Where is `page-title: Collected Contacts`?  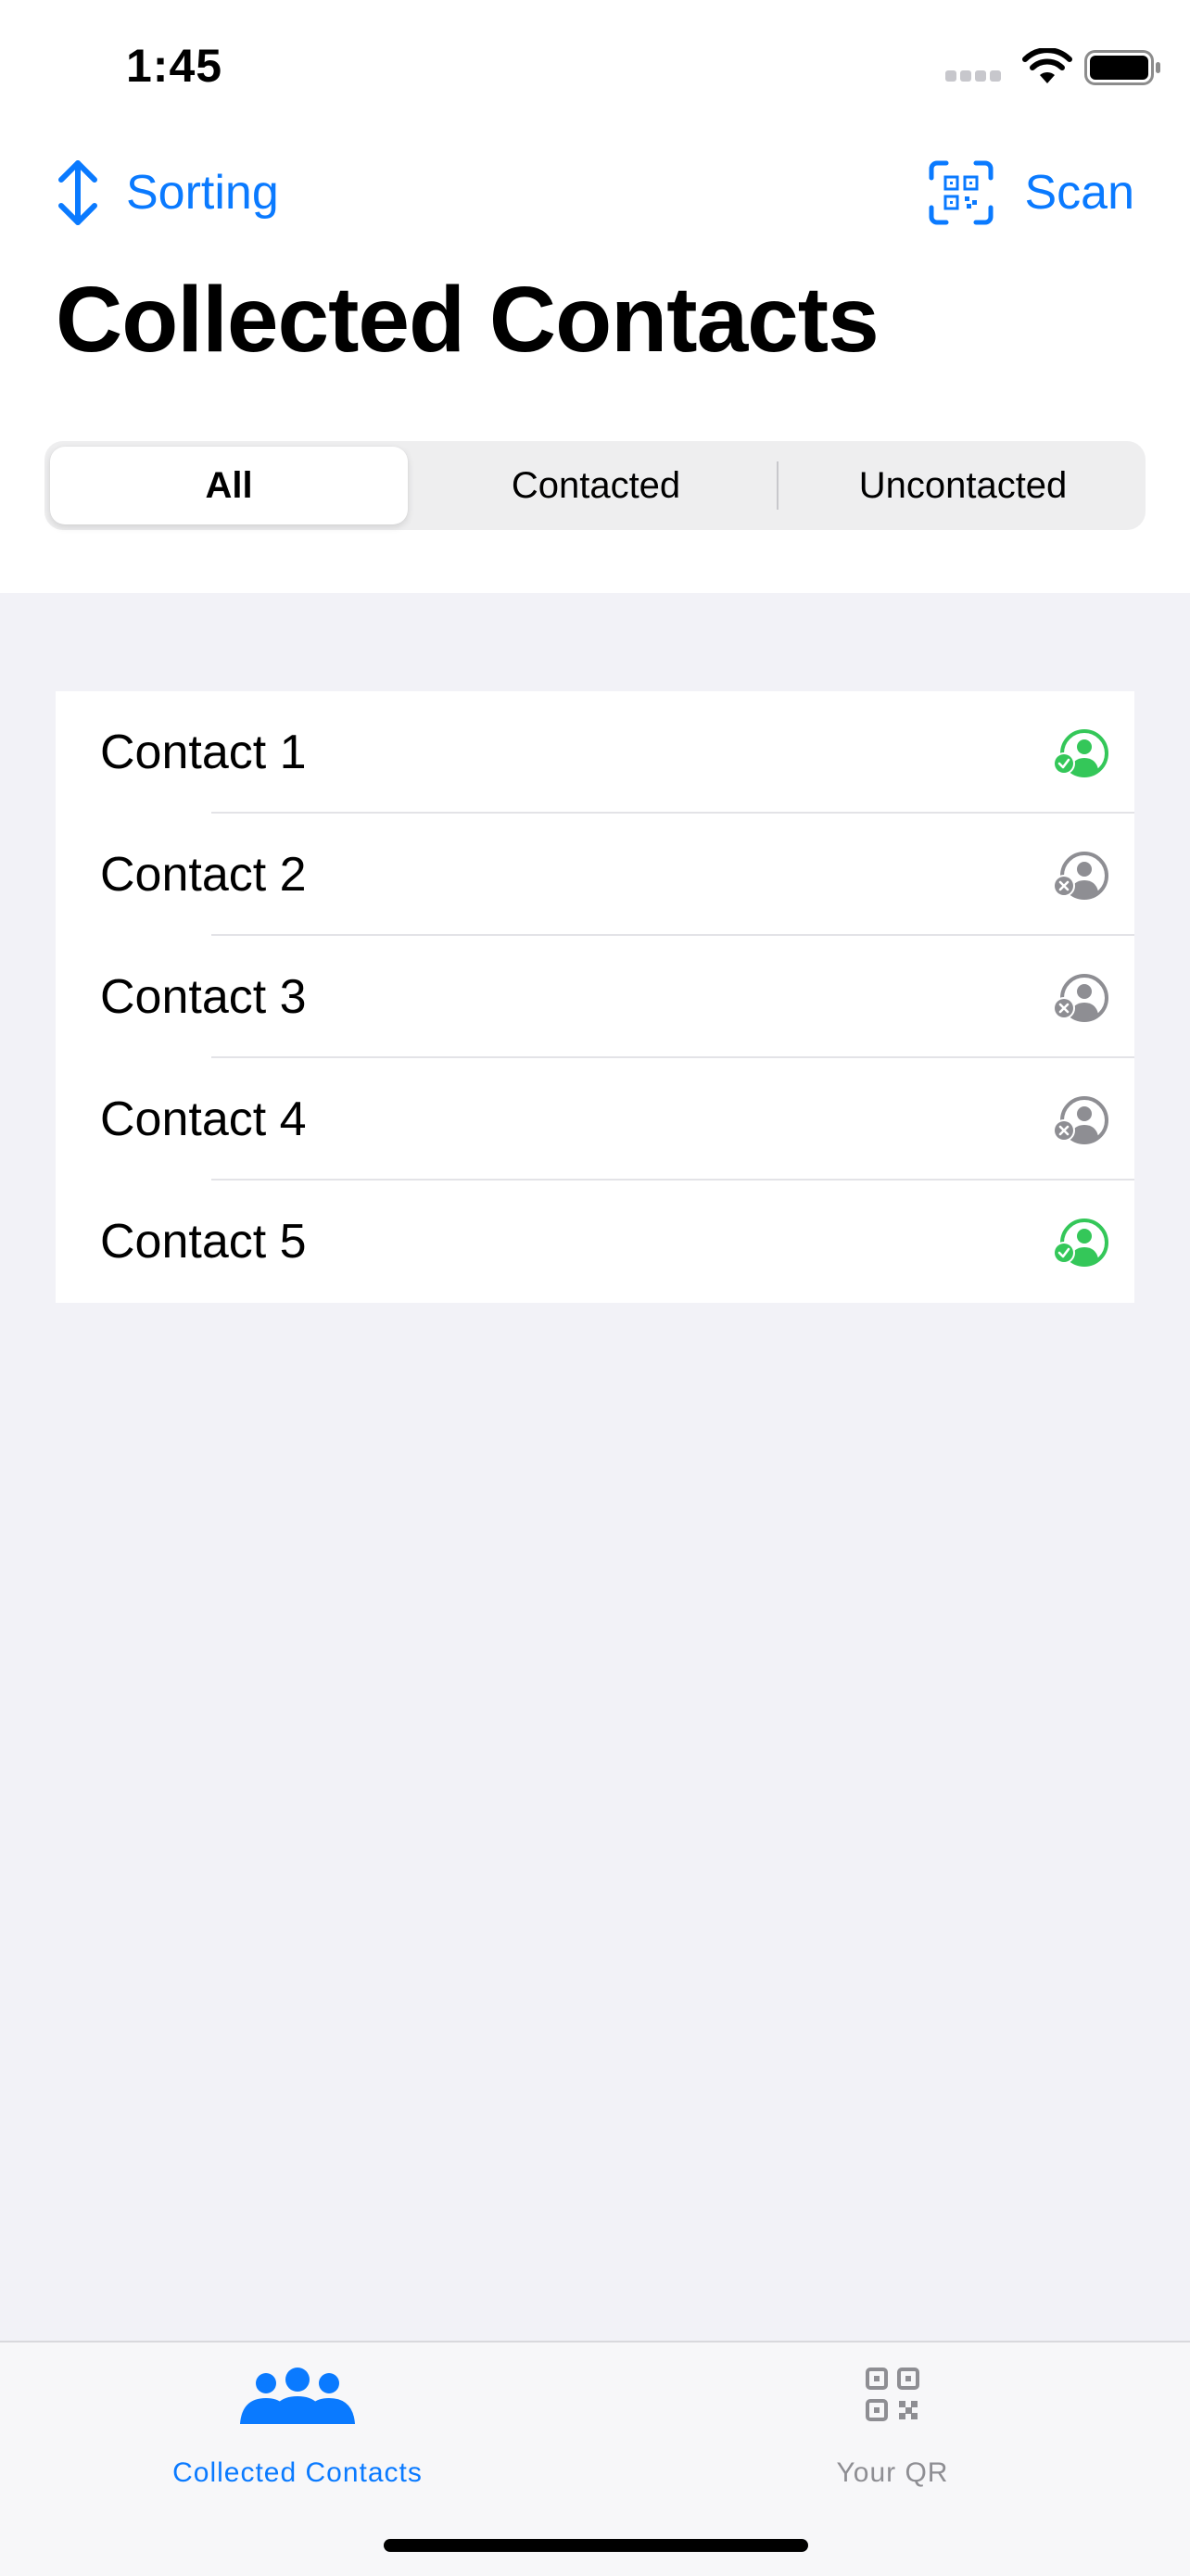
page-title: Collected Contacts is located at coordinates (468, 320).